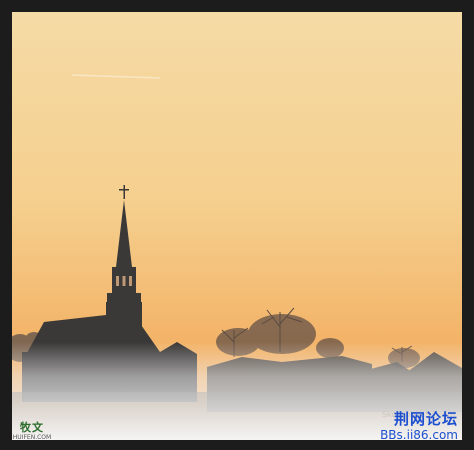  What do you see at coordinates (419, 435) in the screenshot?
I see `forum-url: BBs.ii86.com` at bounding box center [419, 435].